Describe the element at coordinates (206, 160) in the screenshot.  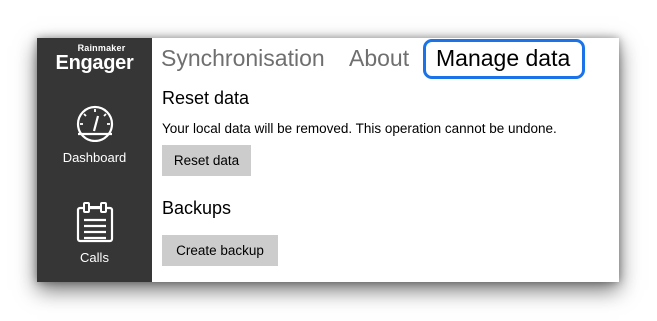
I see `reset-data-button: Reset data` at that location.